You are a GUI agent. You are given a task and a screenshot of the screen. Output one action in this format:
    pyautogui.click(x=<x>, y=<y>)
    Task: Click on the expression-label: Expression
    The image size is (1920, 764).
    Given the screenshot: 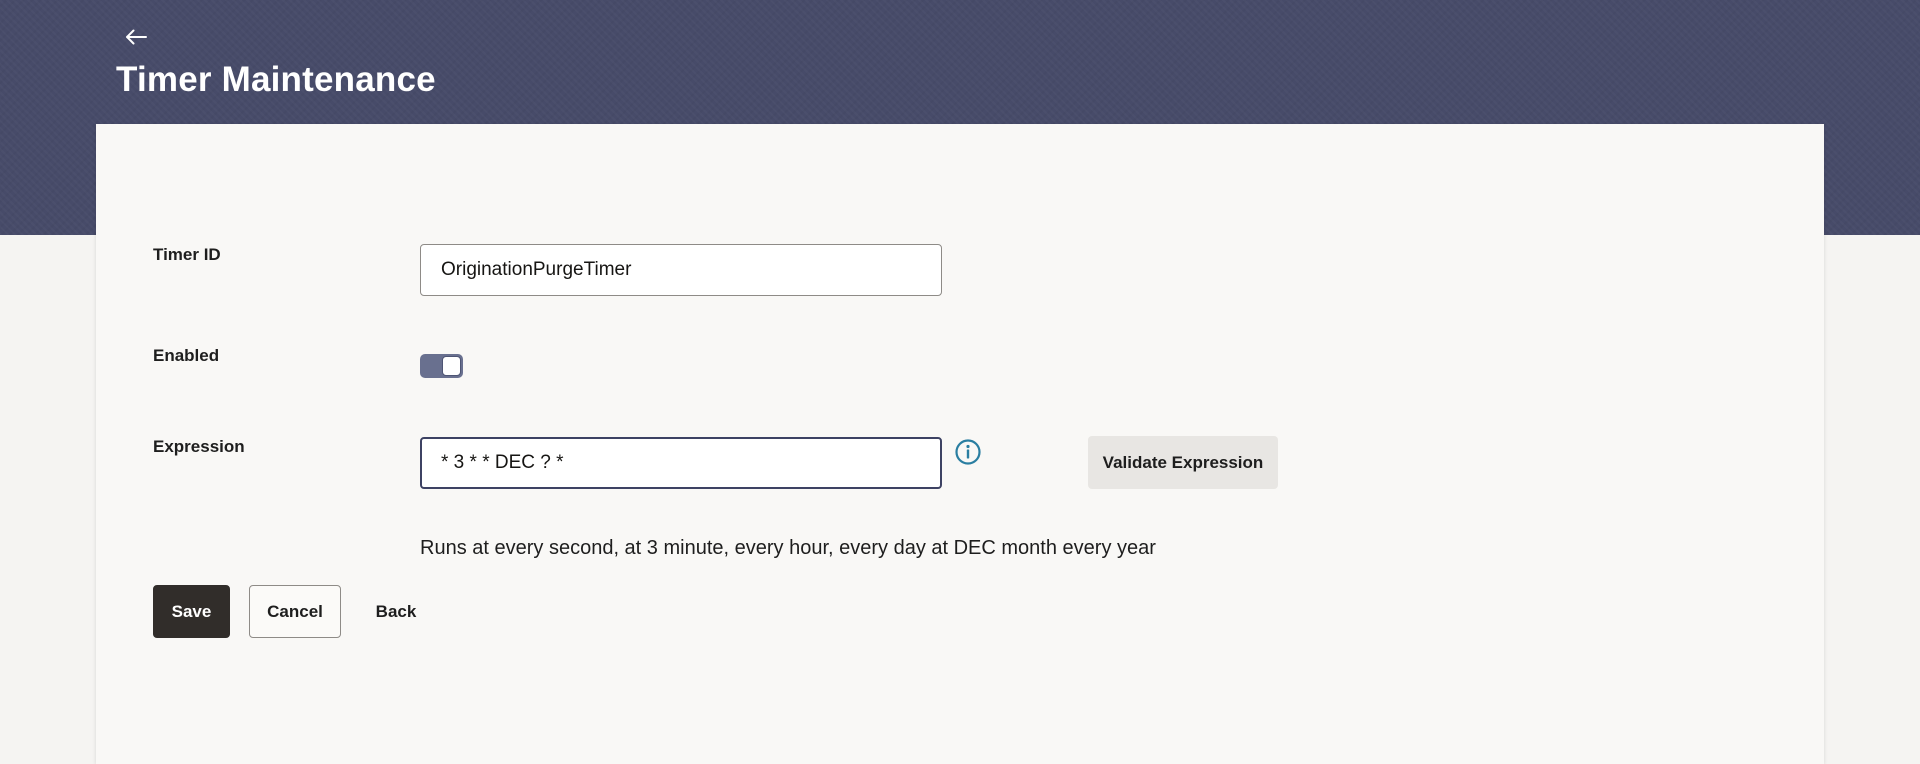 What is the action you would take?
    pyautogui.click(x=199, y=446)
    